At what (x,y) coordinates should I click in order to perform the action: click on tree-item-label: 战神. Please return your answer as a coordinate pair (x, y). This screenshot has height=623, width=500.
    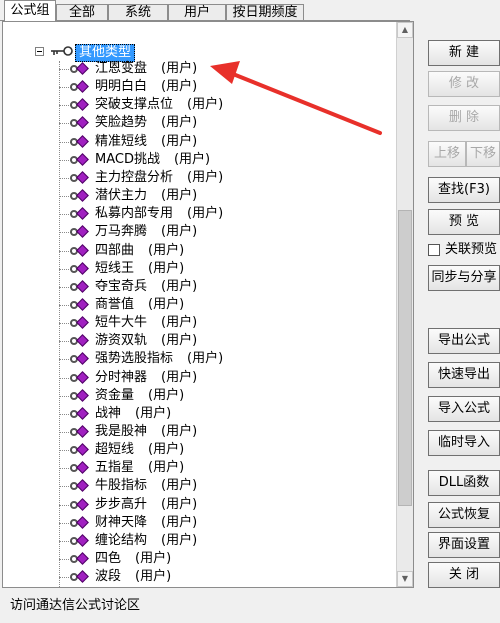
    Looking at the image, I should click on (108, 413).